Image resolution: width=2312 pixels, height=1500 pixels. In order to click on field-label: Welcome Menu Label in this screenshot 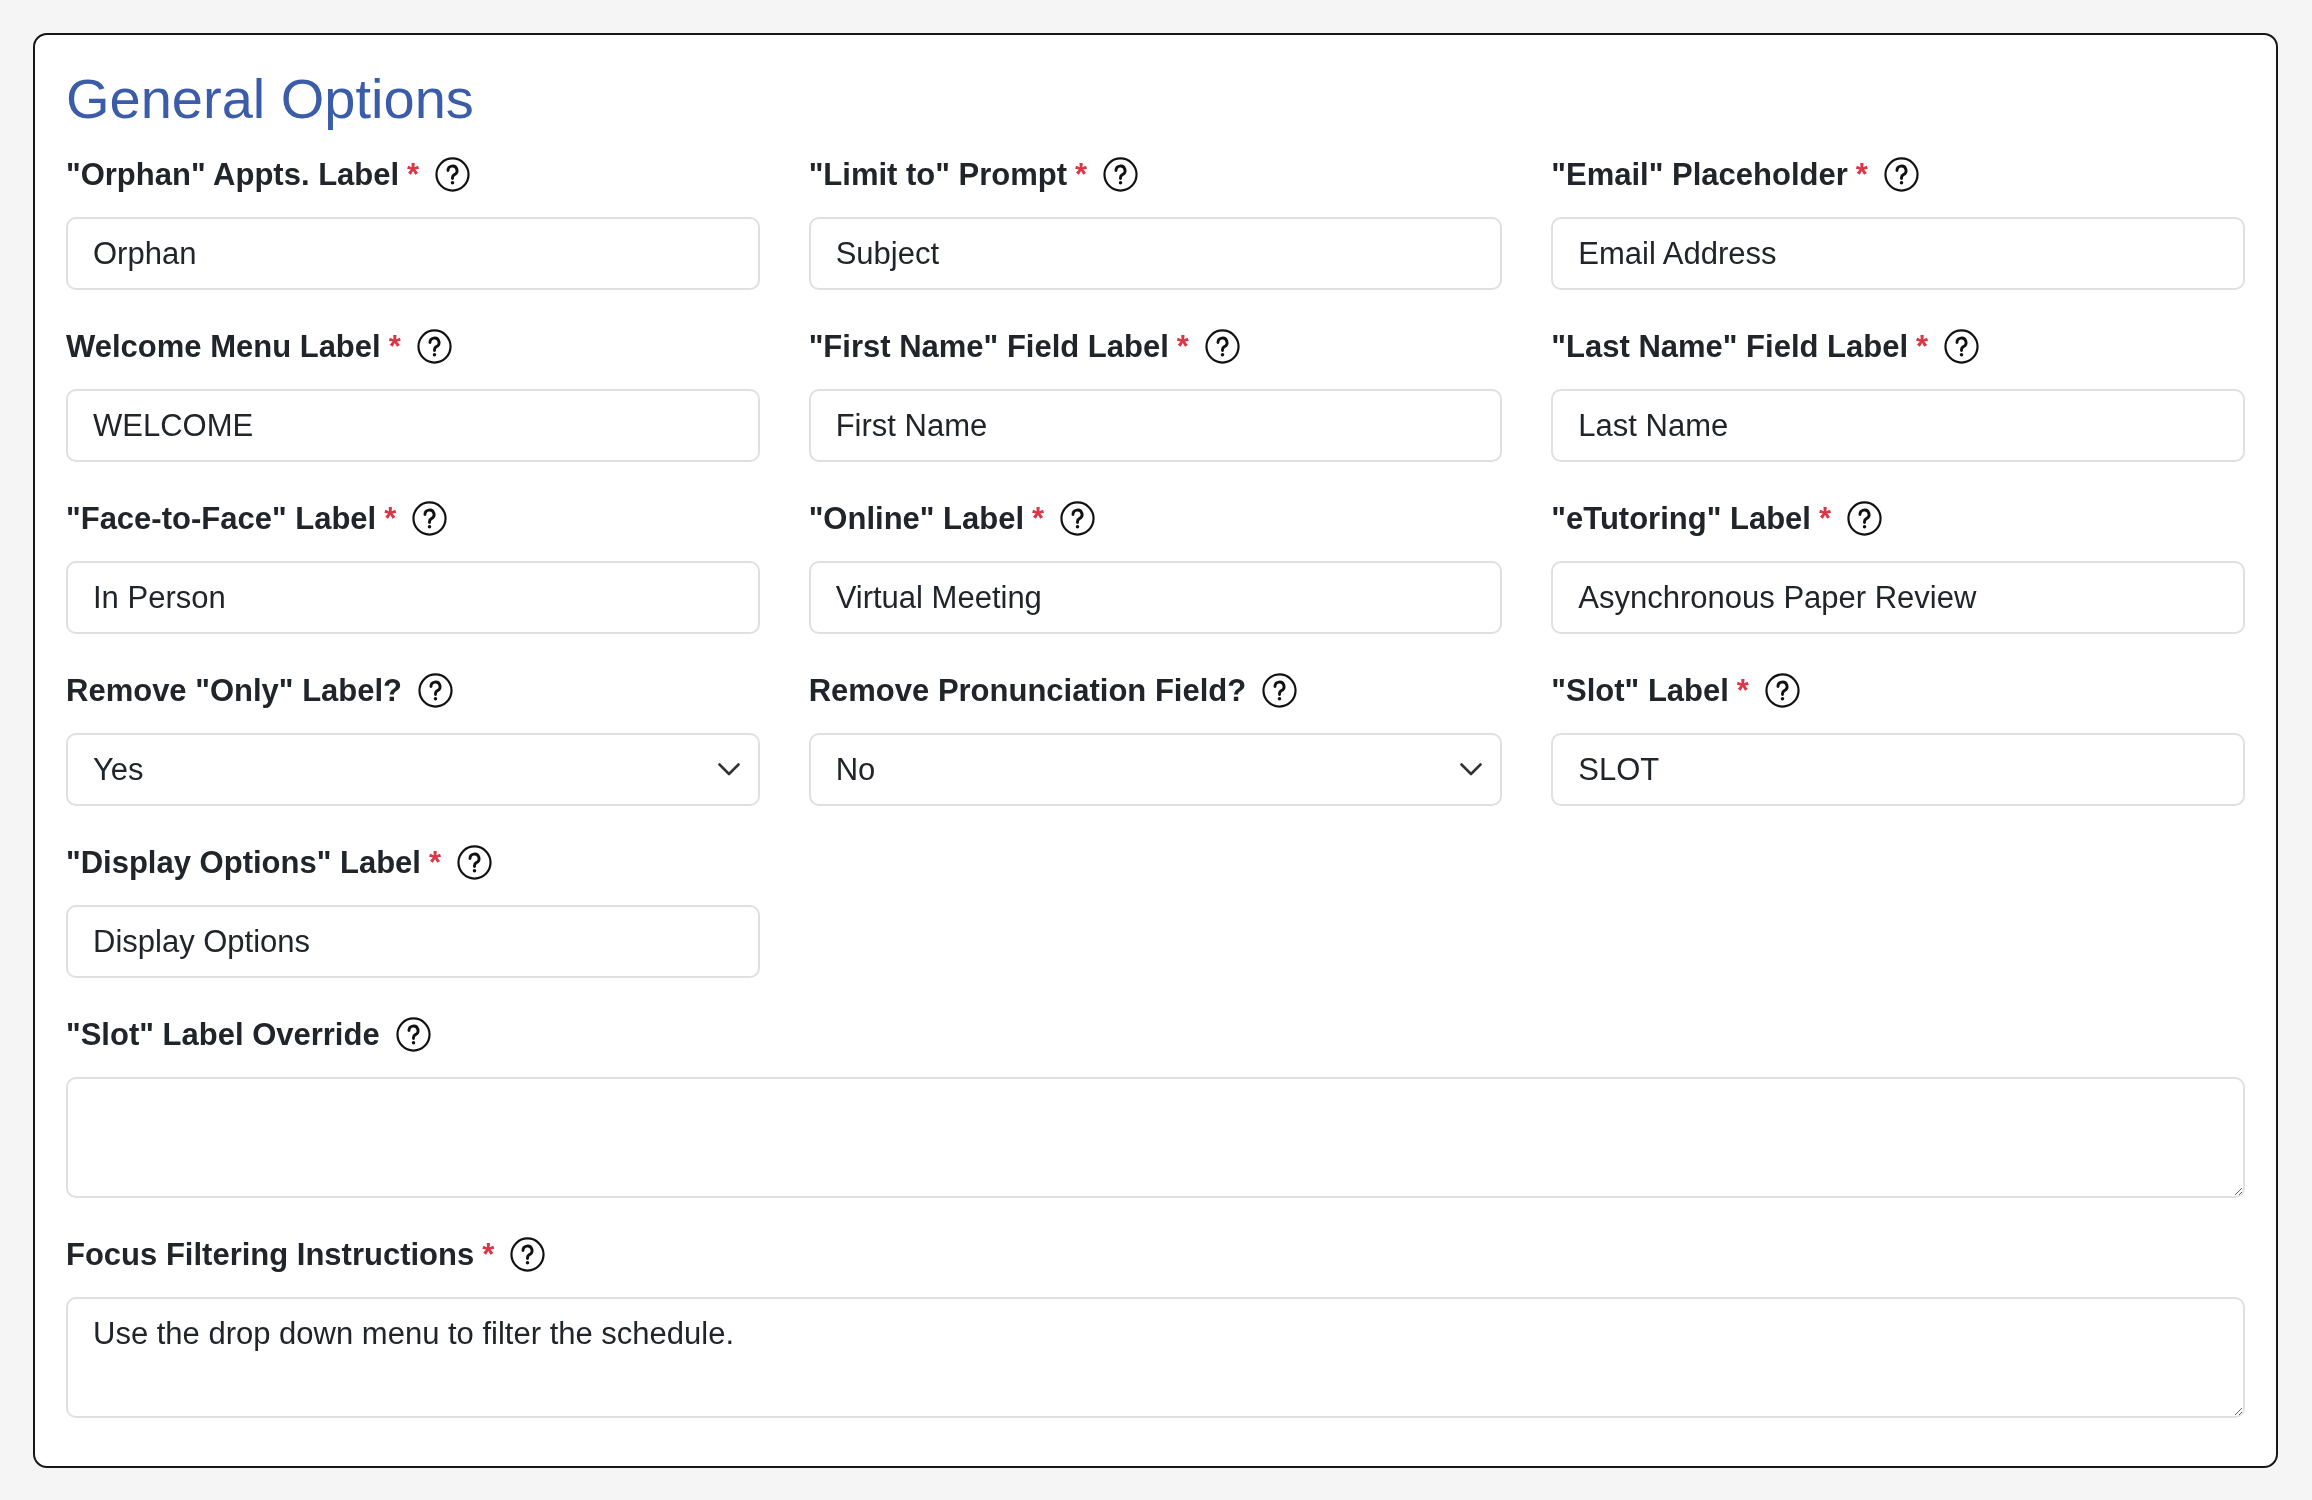, I will do `click(223, 346)`.